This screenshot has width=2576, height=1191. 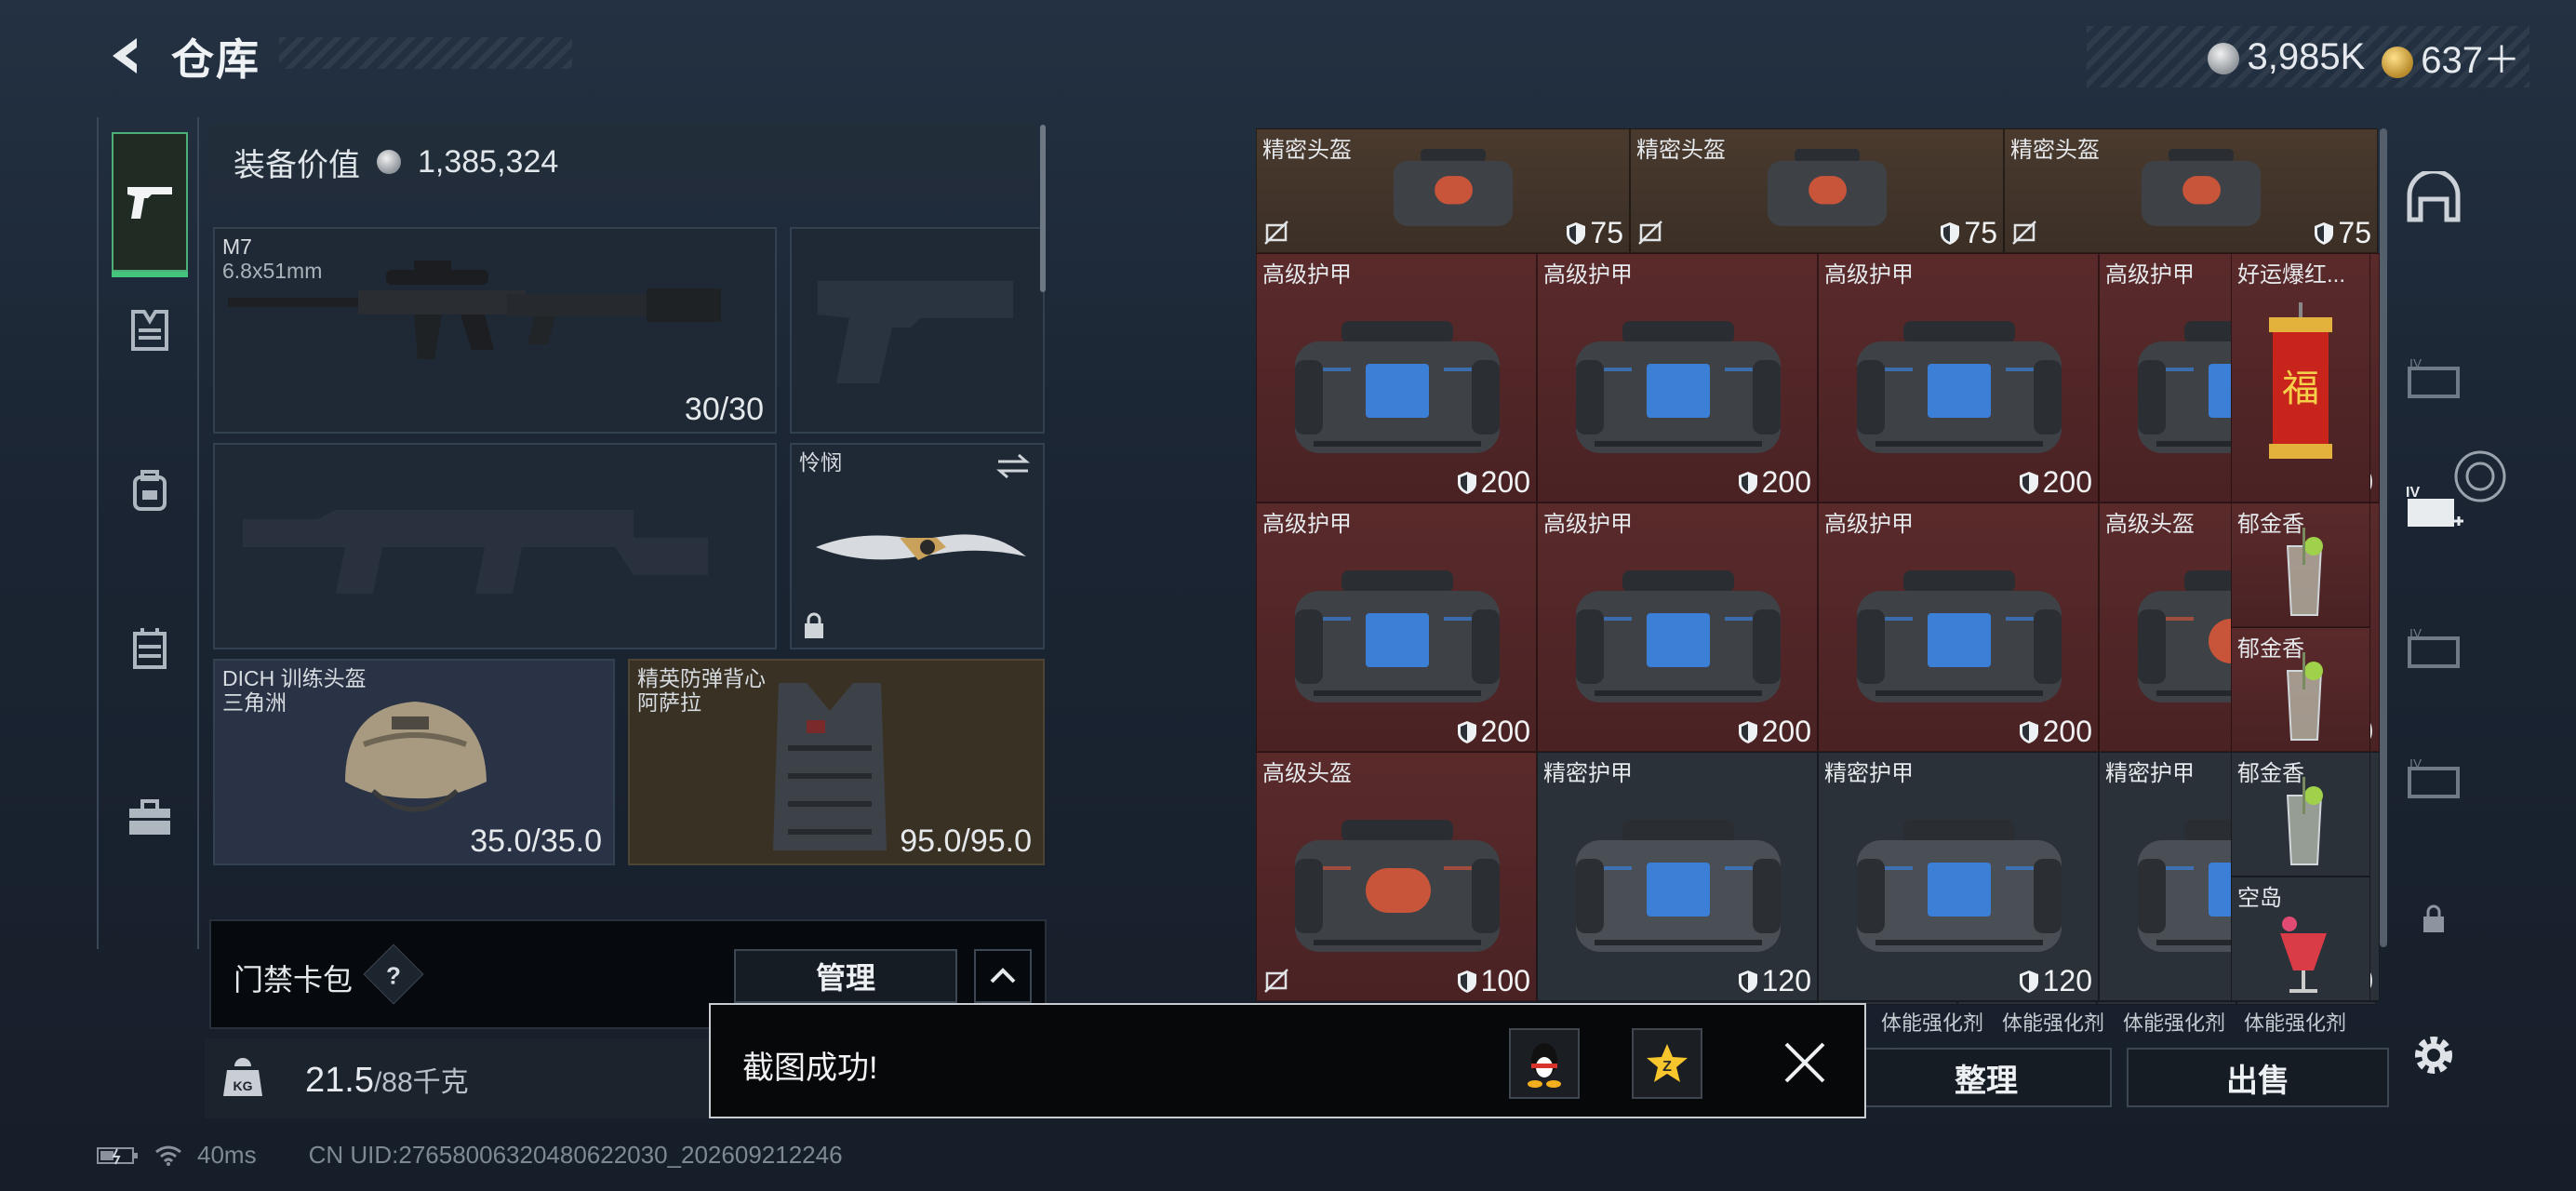 What do you see at coordinates (1986, 1077) in the screenshot?
I see `sort-button: 整理` at bounding box center [1986, 1077].